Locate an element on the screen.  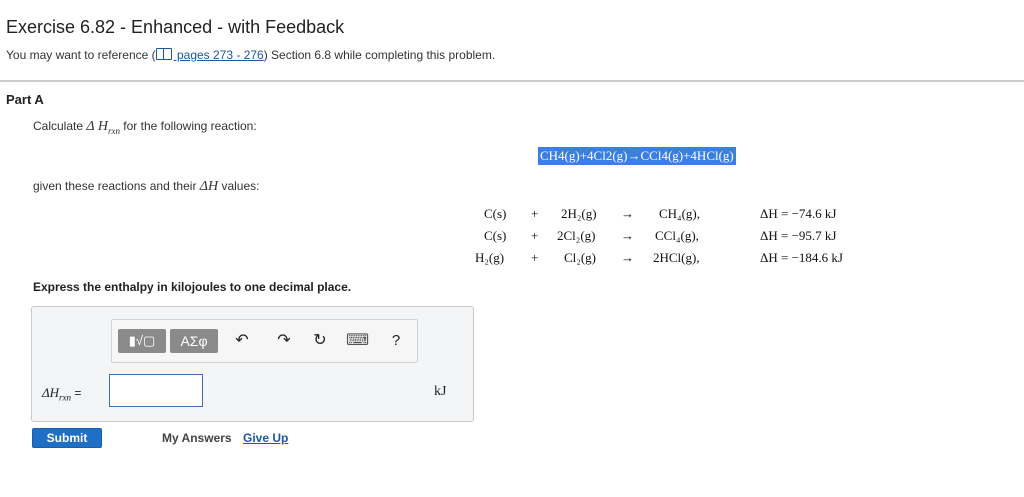
reactant-2: 2Cl₂(g) is located at coordinates (576, 235).